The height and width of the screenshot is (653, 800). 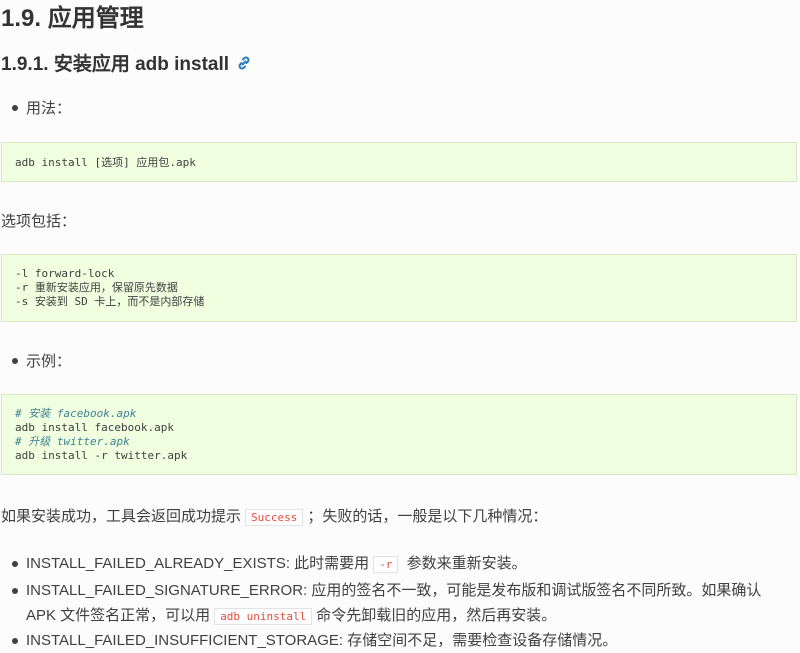 I want to click on subsection-title-text: 1.9.1. 安装应用 adb install, so click(x=115, y=64).